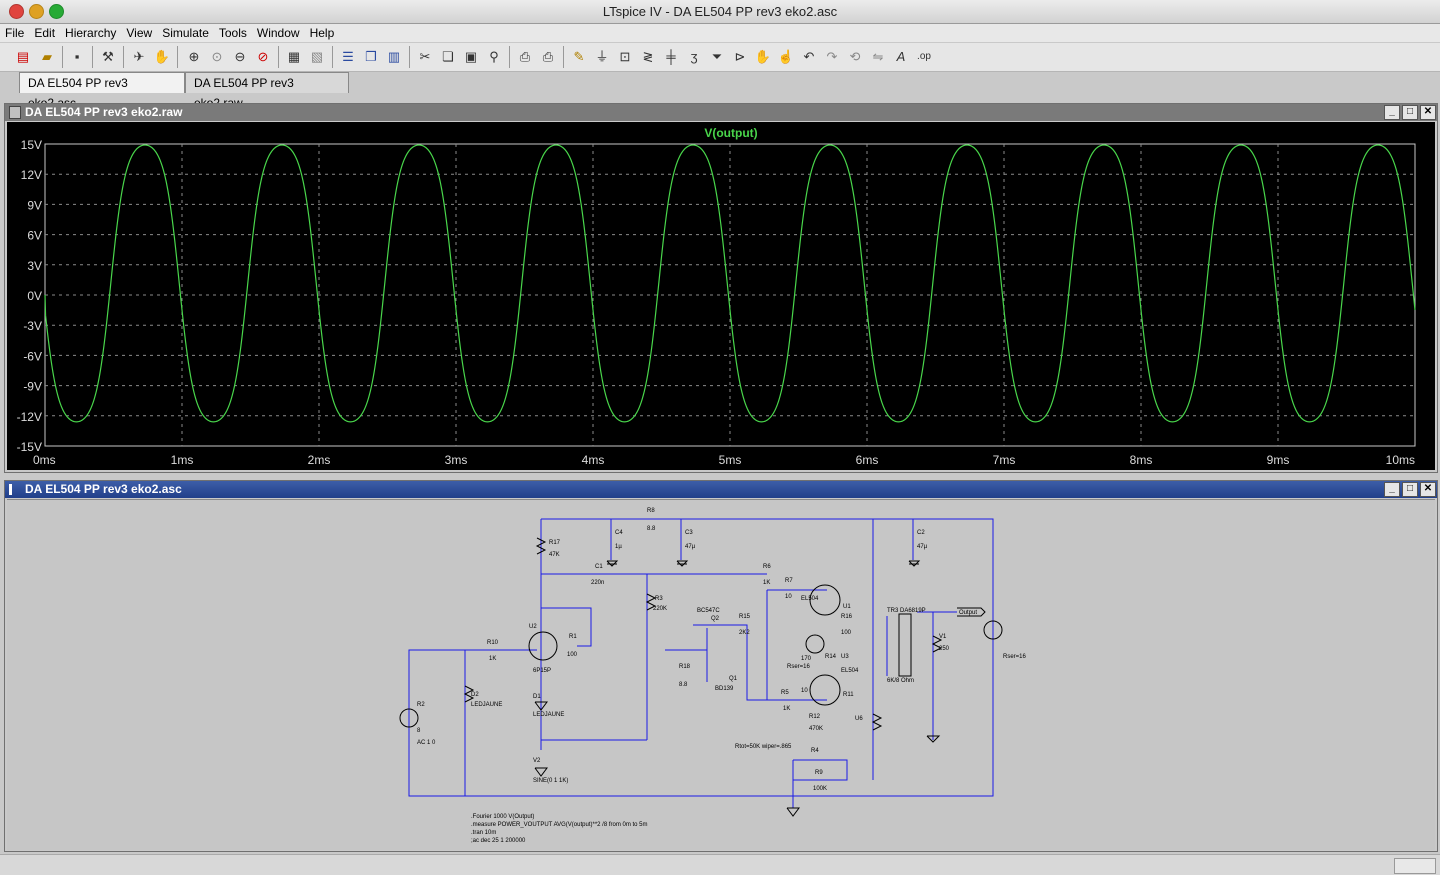  Describe the element at coordinates (968, 613) in the screenshot. I see `output-net-flag: Output` at that location.